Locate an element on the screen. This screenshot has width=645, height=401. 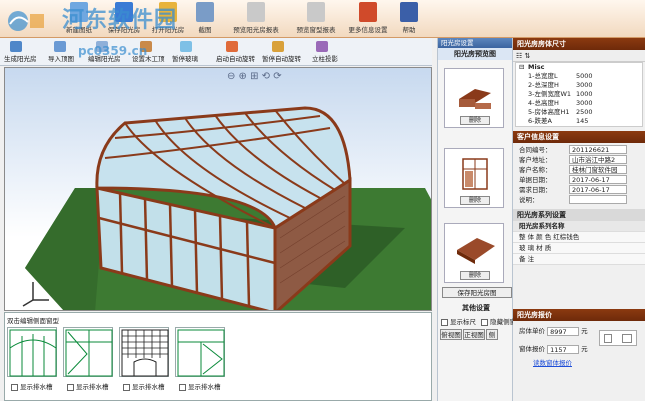
customer-field-row: 合同编号： 201126621 is located at coordinates (579, 150).